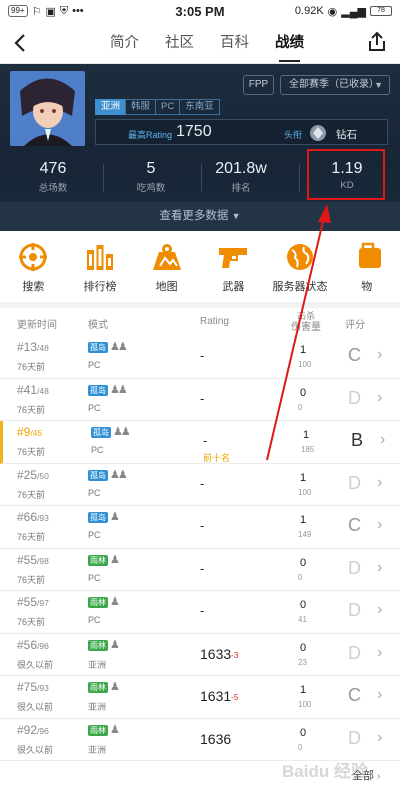 Image resolution: width=400 pixels, height=800 pixels. Describe the element at coordinates (166, 287) in the screenshot. I see `quick-label: 地图` at that location.